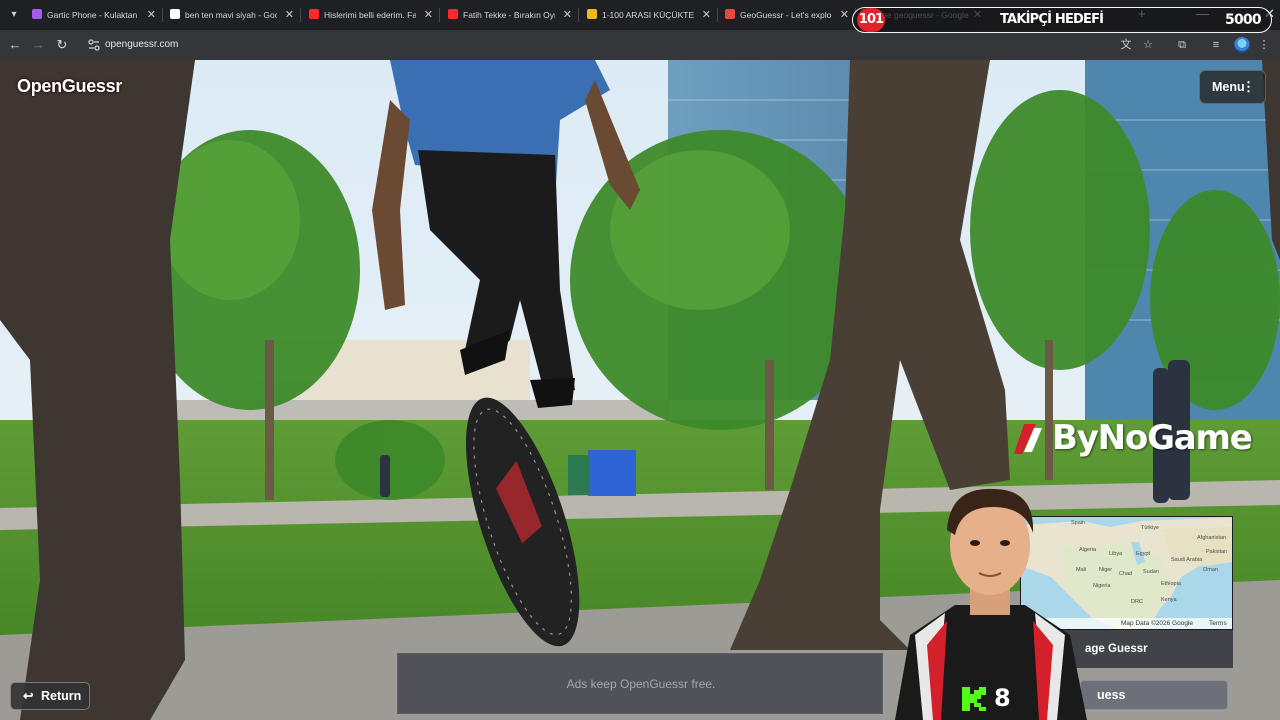 This screenshot has width=1280, height=720. Describe the element at coordinates (1169, 600) in the screenshot. I see `map-label: Kenya` at that location.